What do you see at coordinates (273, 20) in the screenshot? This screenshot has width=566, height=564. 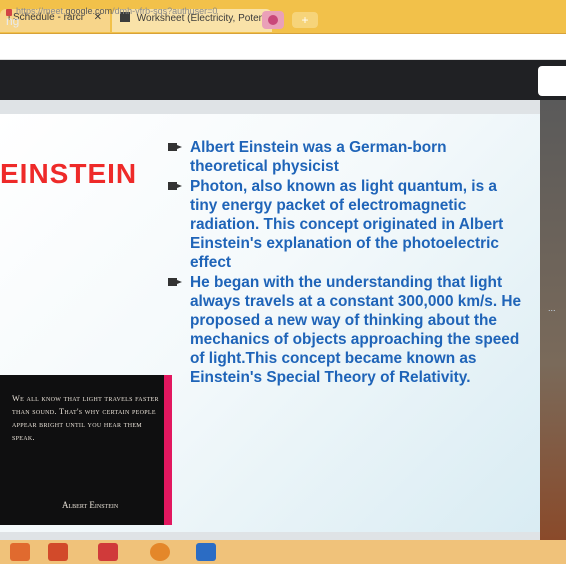 I see `meet-tab-icon` at bounding box center [273, 20].